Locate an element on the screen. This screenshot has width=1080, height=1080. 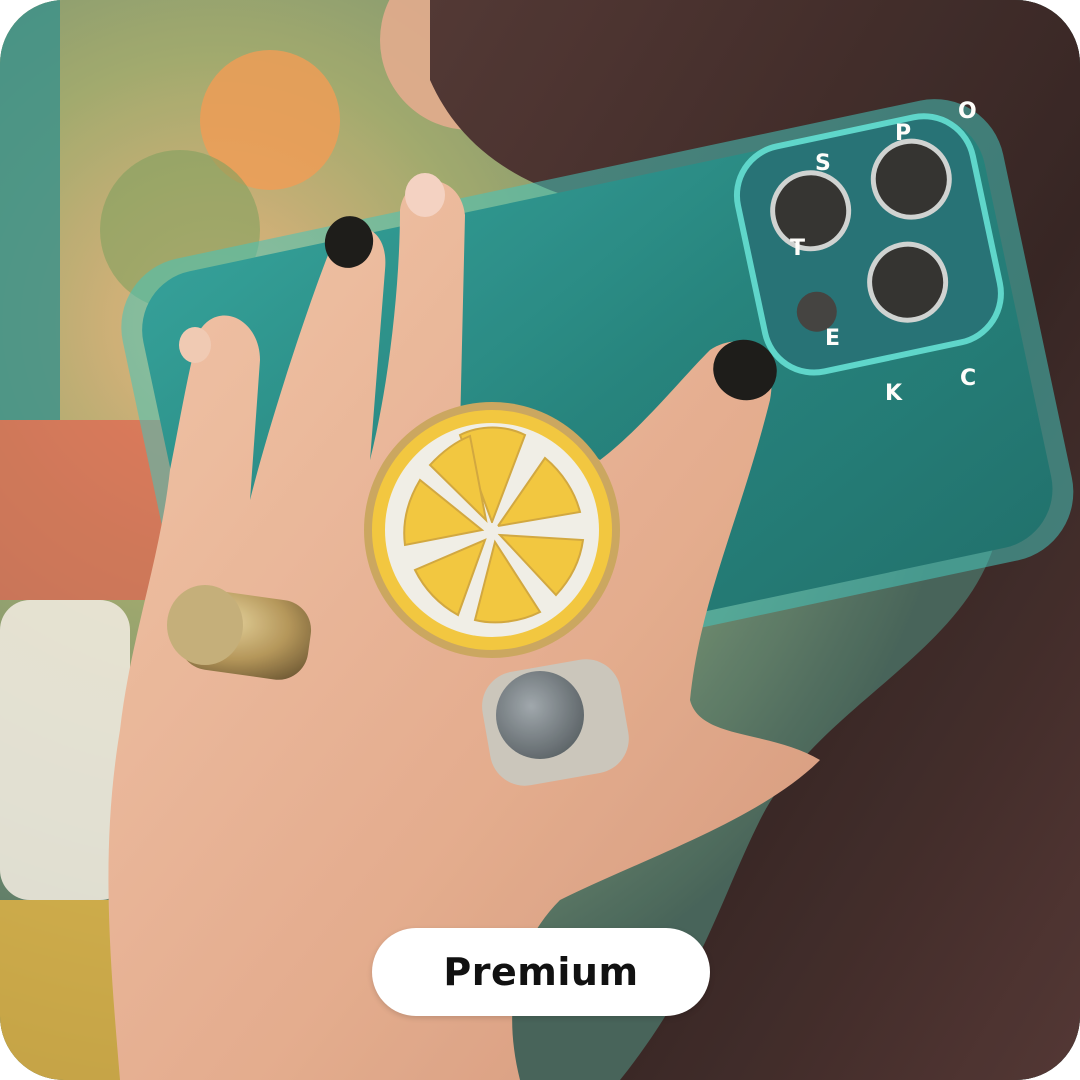
premium-badge-label: Premium is located at coordinates (541, 972).